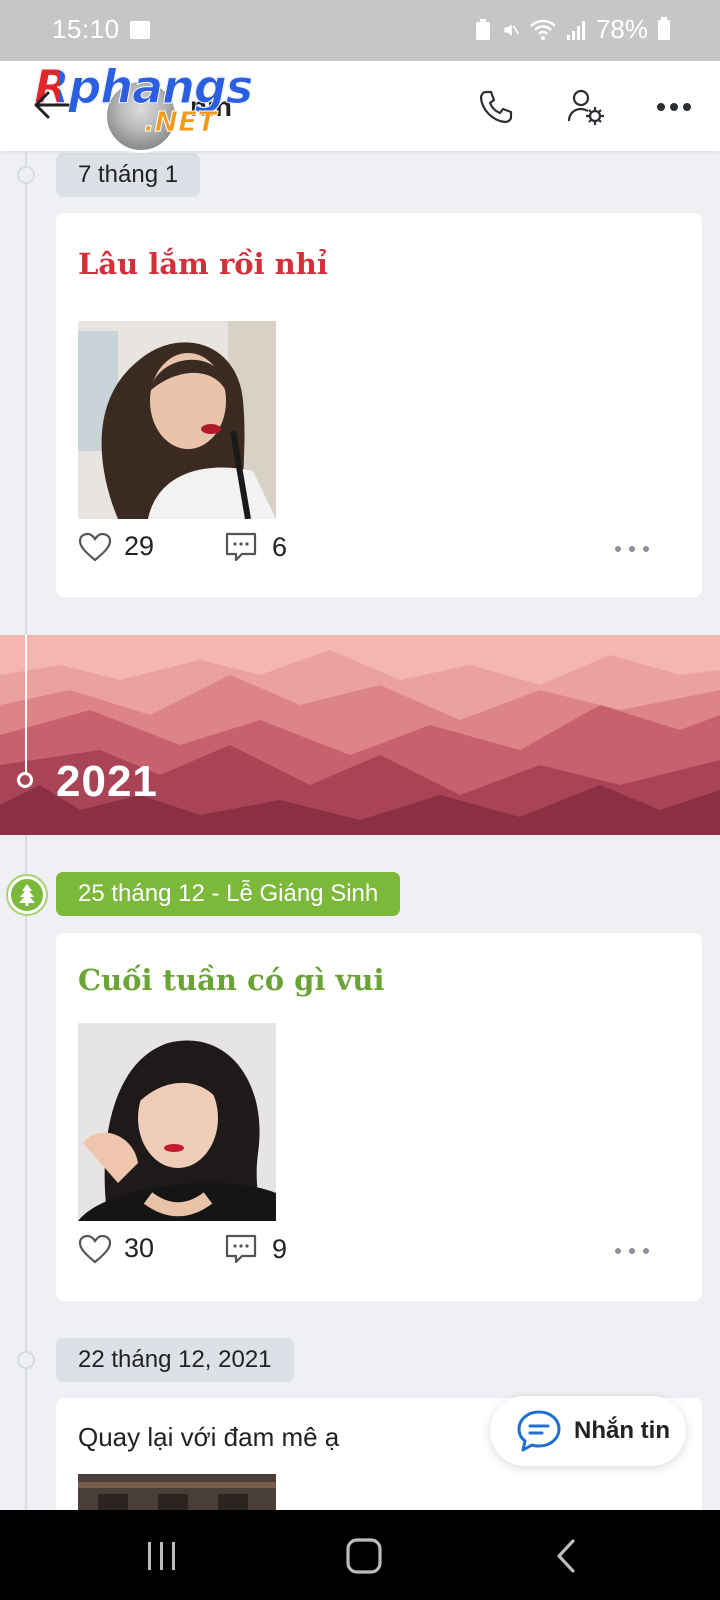 This screenshot has height=1600, width=720. I want to click on comment-button: 9, so click(255, 1249).